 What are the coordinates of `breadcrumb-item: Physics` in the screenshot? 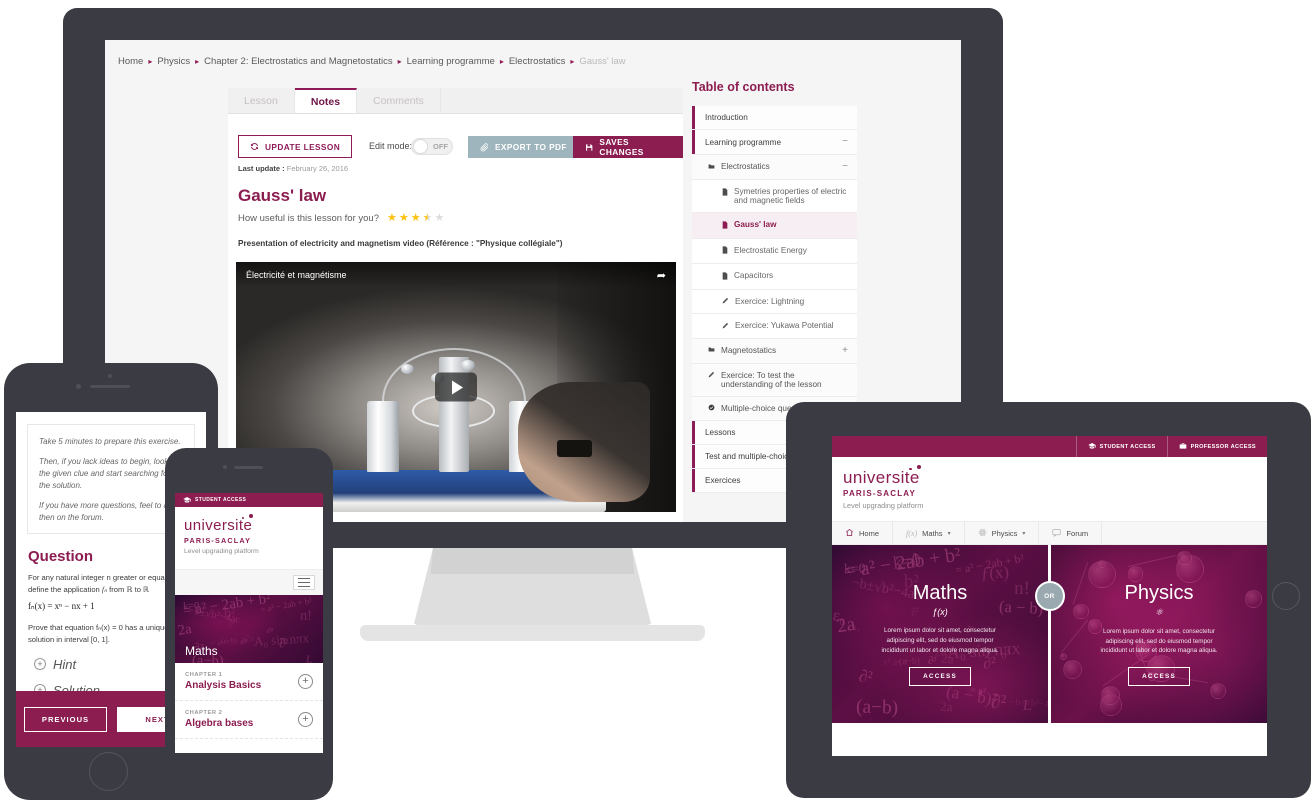 It's located at (173, 61).